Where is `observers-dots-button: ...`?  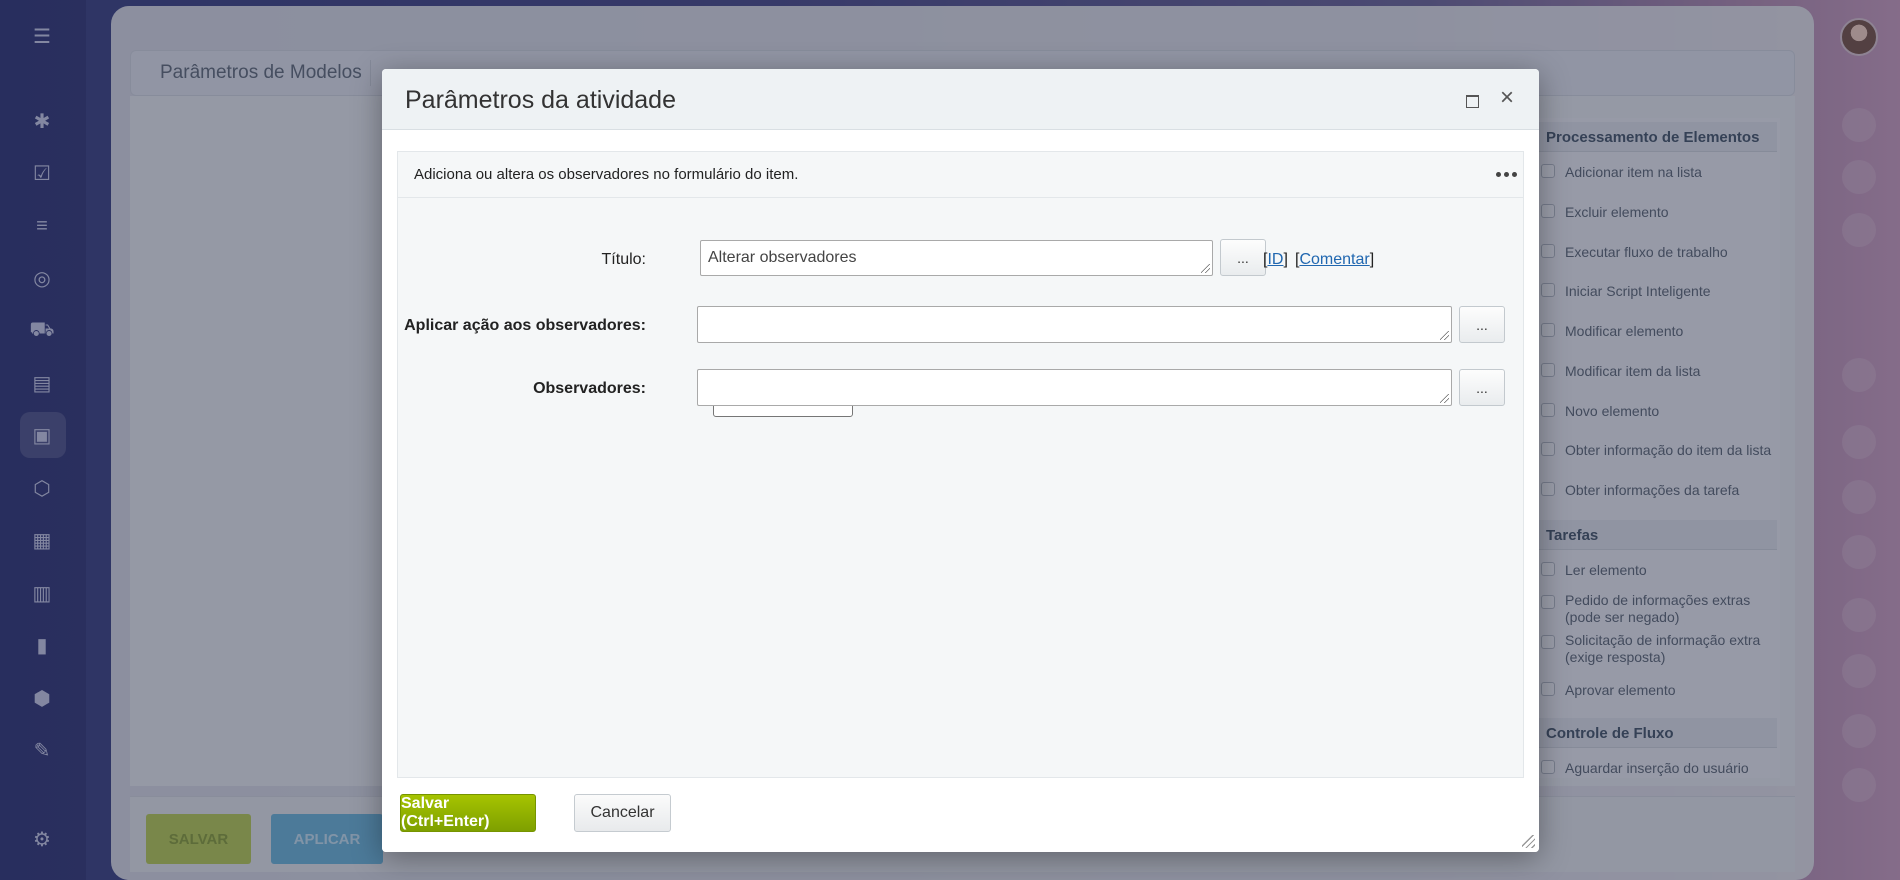
observers-dots-button: ... is located at coordinates (1482, 387).